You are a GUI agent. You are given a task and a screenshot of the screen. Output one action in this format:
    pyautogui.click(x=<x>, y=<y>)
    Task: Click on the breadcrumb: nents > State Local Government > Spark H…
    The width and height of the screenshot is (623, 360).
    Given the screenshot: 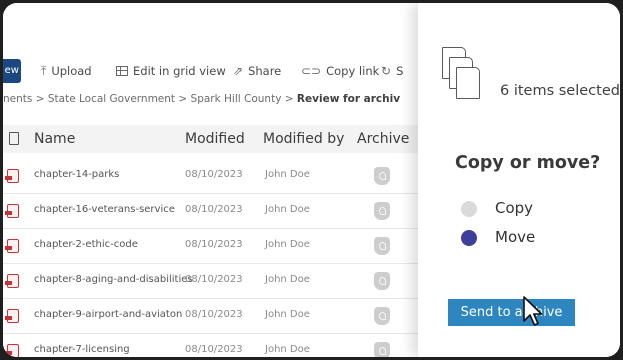 What is the action you would take?
    pyautogui.click(x=201, y=99)
    